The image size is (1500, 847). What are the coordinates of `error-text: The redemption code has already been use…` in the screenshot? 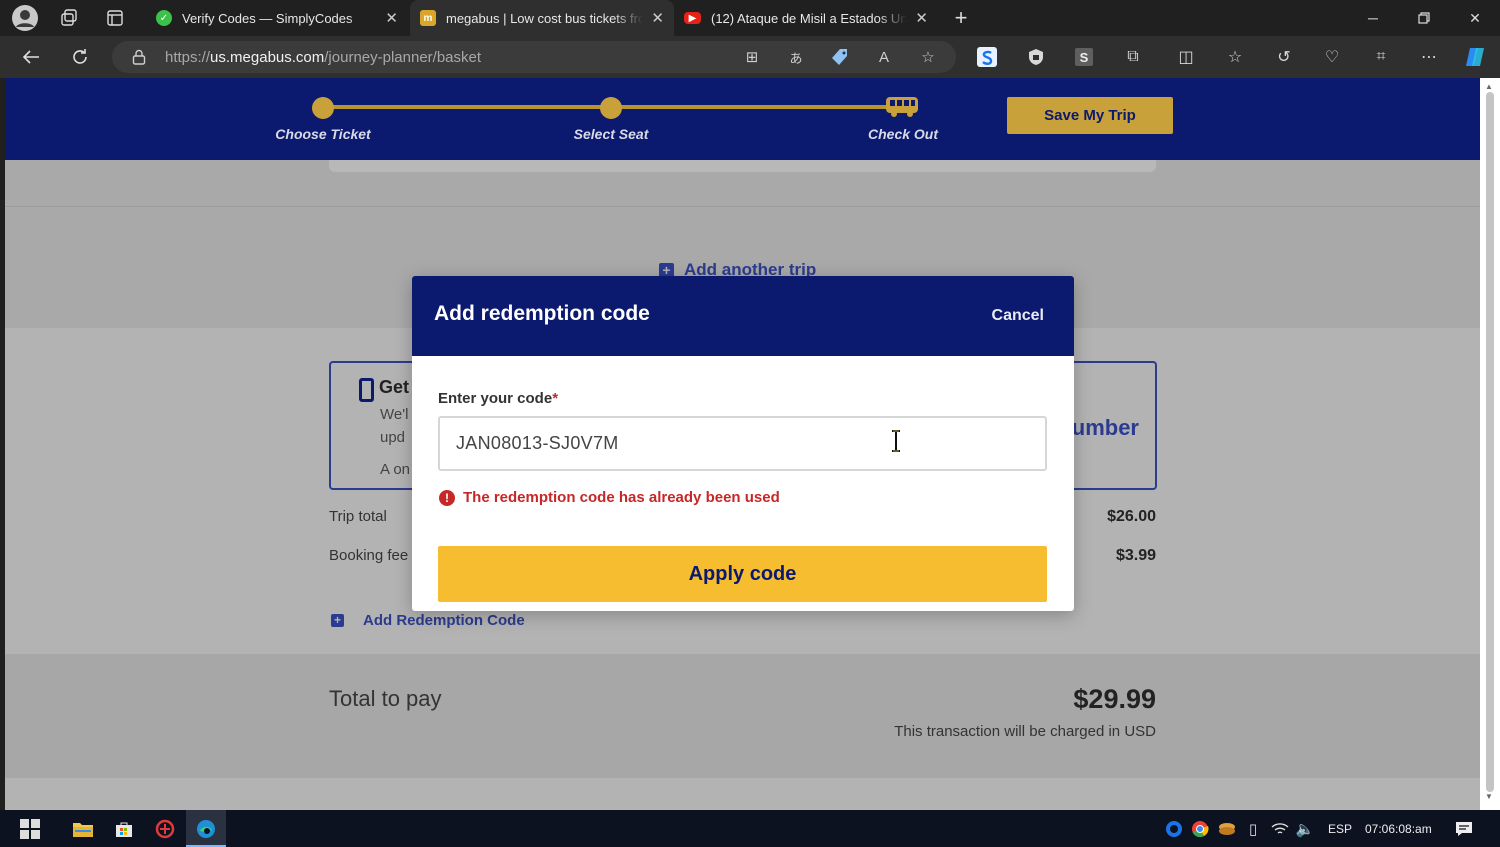 It's located at (621, 497).